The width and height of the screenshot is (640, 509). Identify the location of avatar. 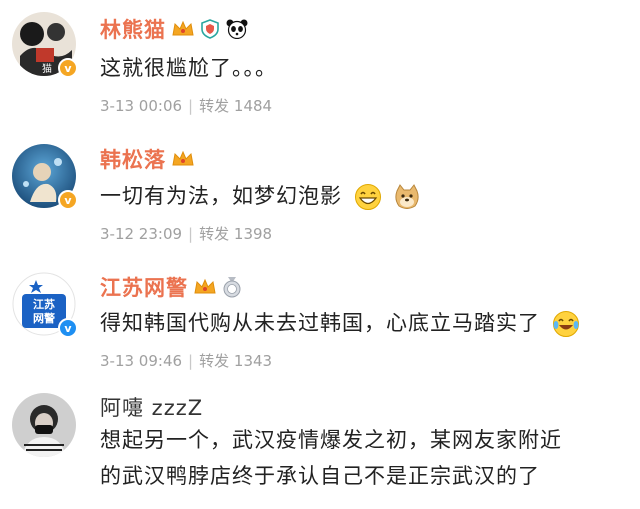
(44, 425).